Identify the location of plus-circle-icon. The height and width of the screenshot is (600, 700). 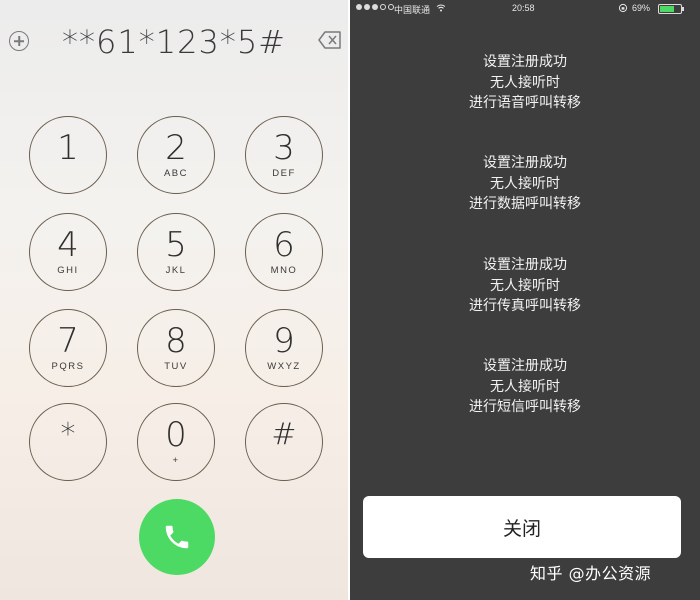
(19, 41).